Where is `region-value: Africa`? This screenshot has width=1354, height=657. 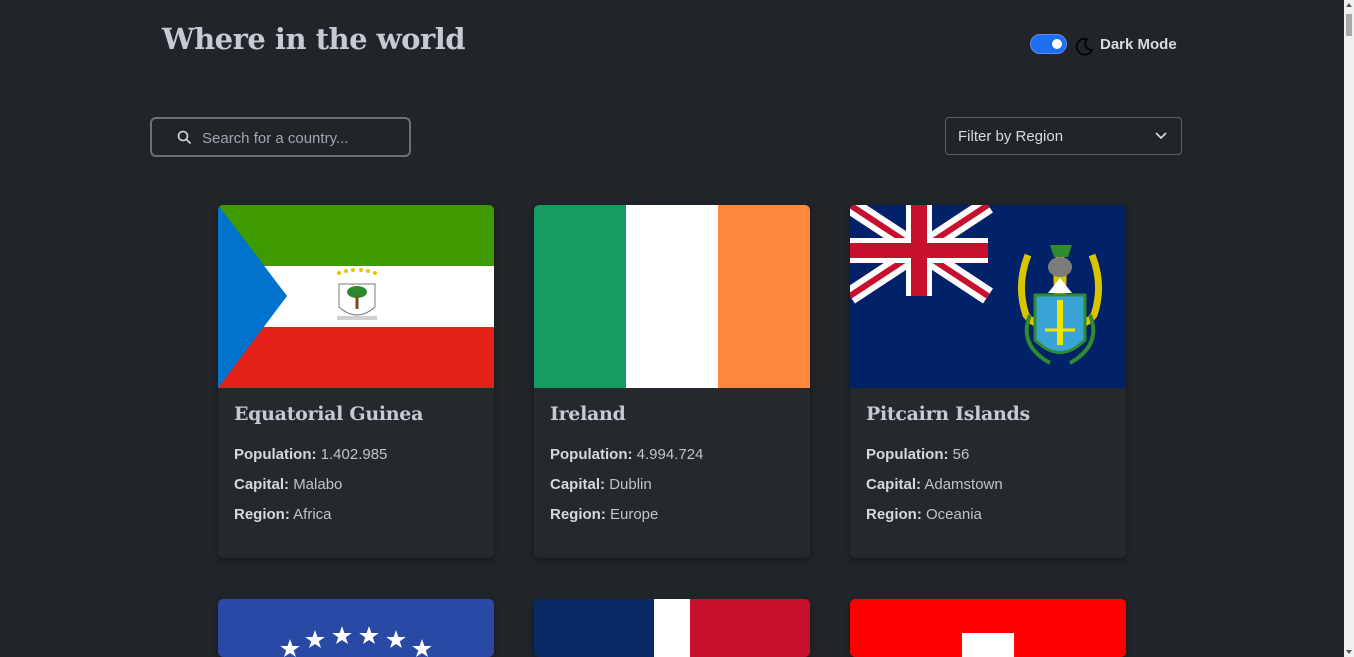 region-value: Africa is located at coordinates (312, 514).